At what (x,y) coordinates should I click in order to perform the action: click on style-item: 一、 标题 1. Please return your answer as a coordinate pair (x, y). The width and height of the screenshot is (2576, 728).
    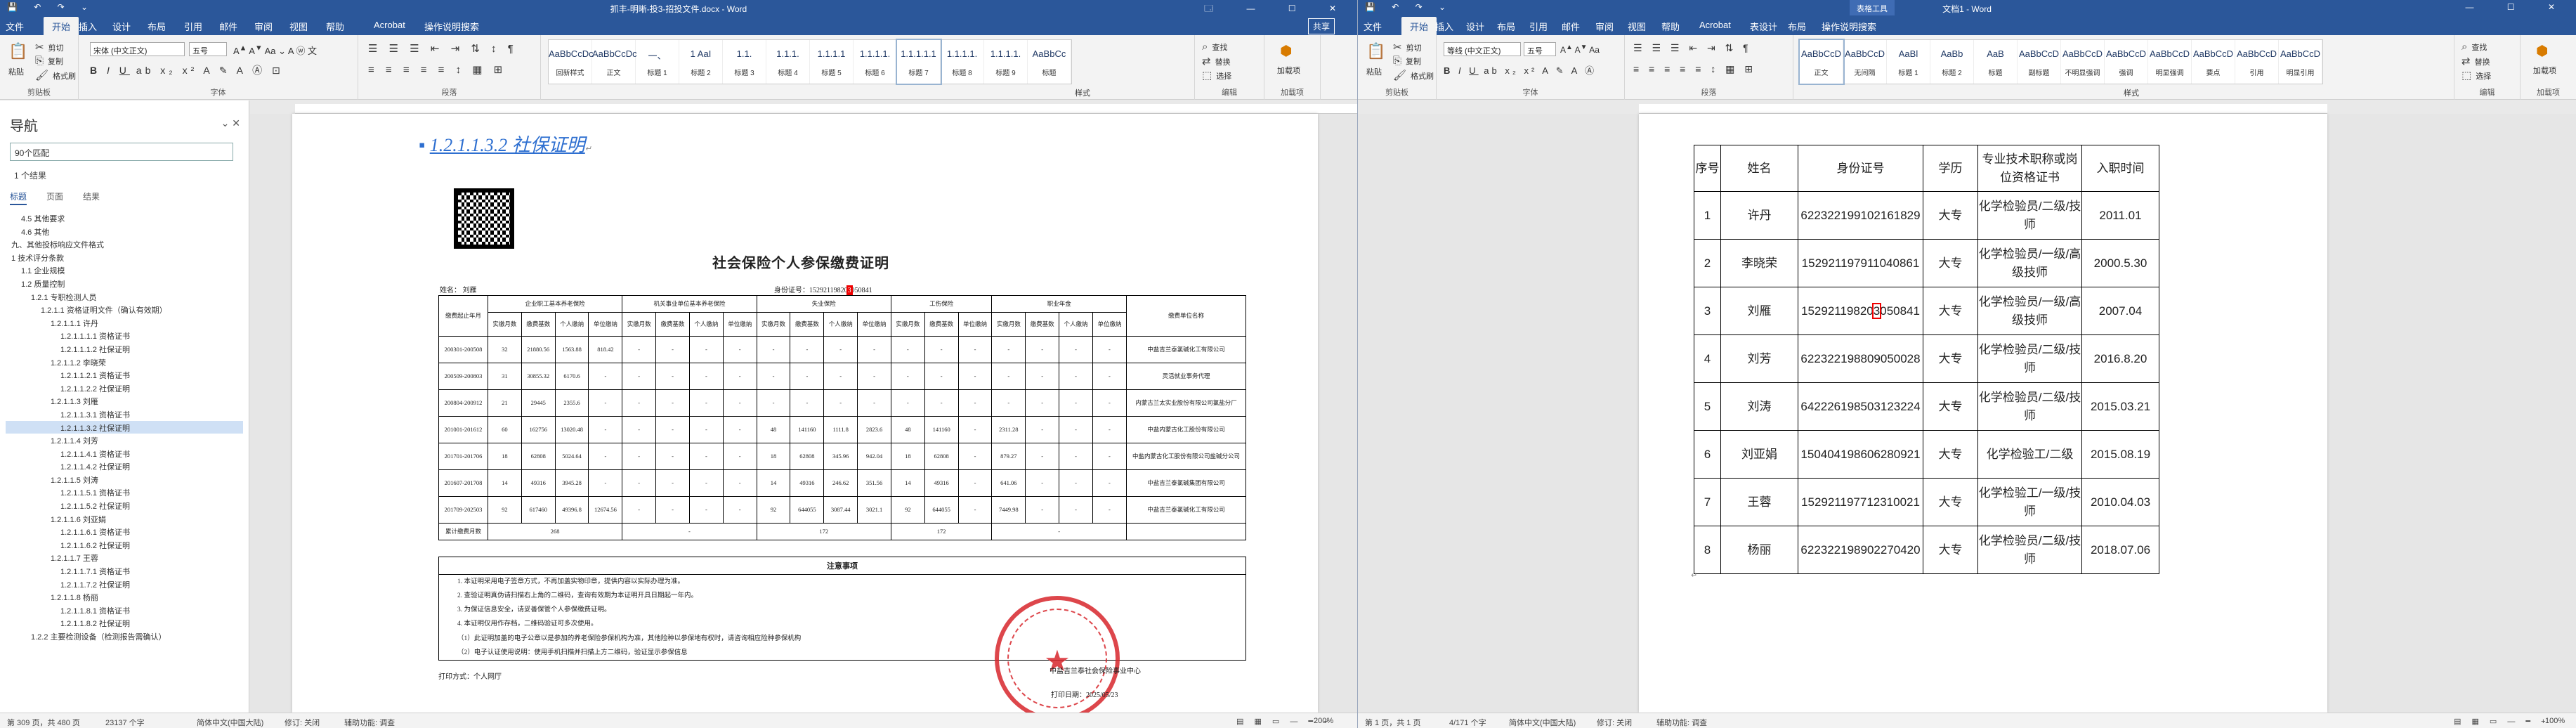
    Looking at the image, I should click on (657, 62).